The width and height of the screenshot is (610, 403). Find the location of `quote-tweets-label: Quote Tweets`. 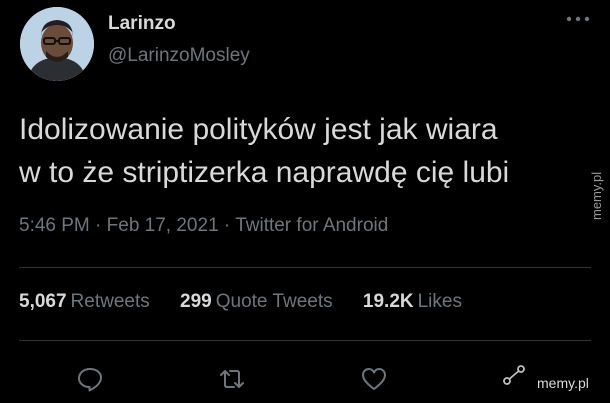

quote-tweets-label: Quote Tweets is located at coordinates (274, 301).